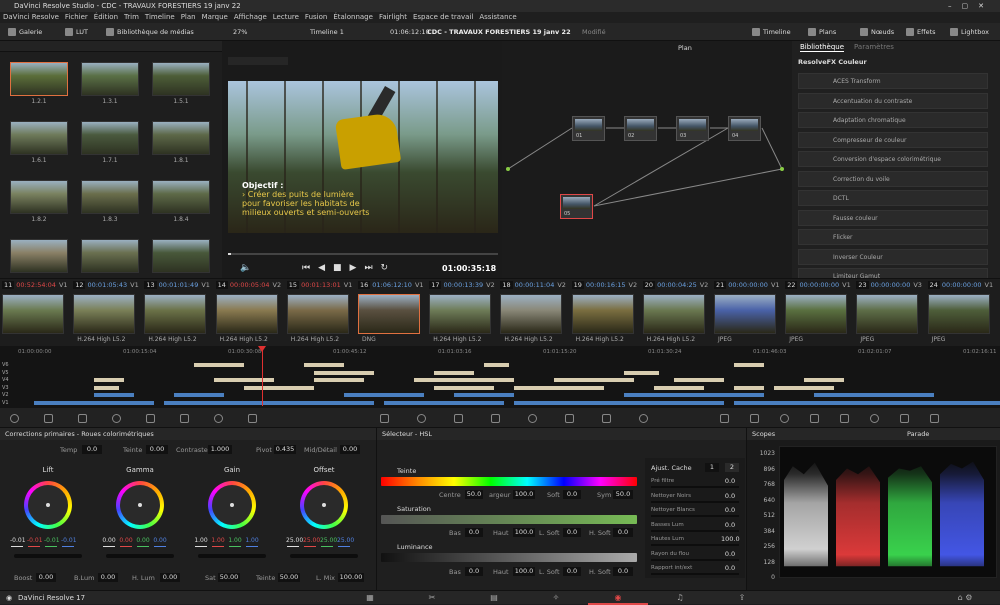  I want to click on scope-mode-select: Parade, so click(918, 434).